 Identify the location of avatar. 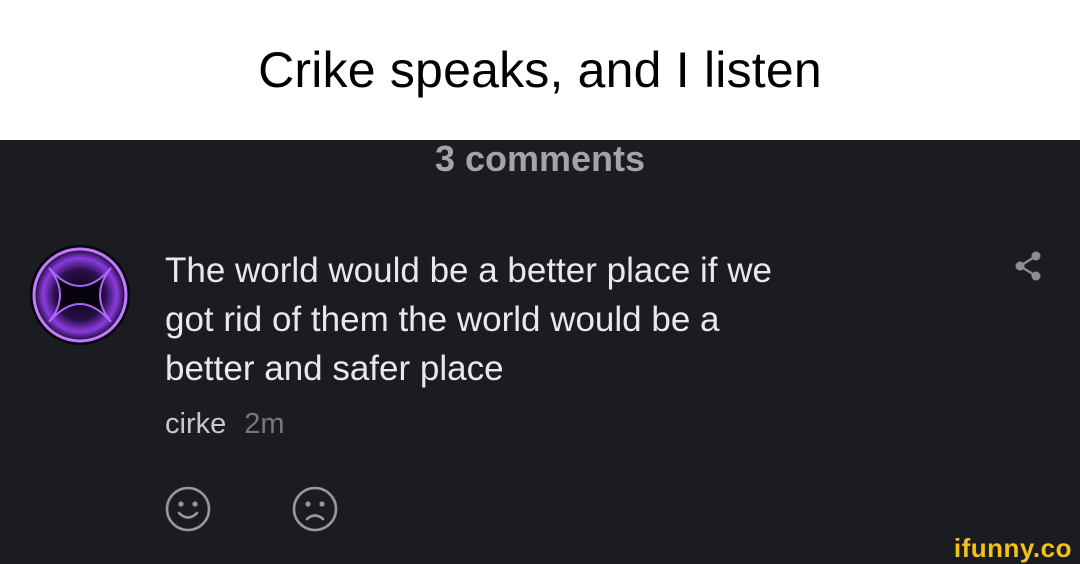
(80, 295).